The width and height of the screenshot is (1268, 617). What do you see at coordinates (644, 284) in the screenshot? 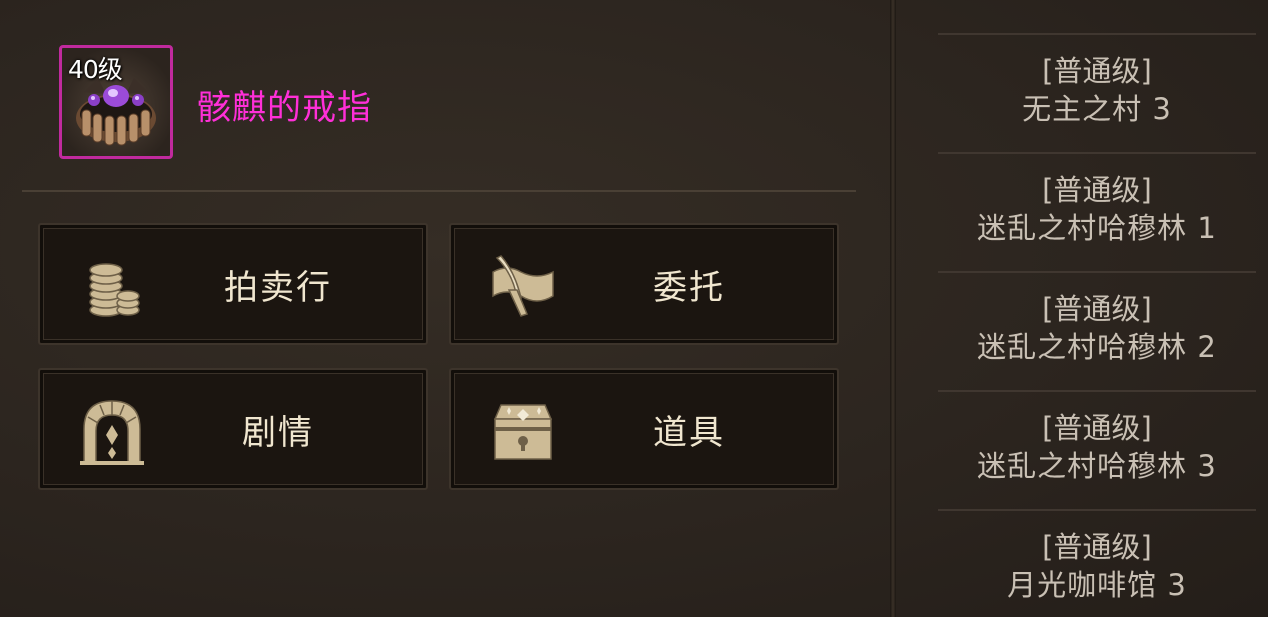
I see `commission-button: 委托` at bounding box center [644, 284].